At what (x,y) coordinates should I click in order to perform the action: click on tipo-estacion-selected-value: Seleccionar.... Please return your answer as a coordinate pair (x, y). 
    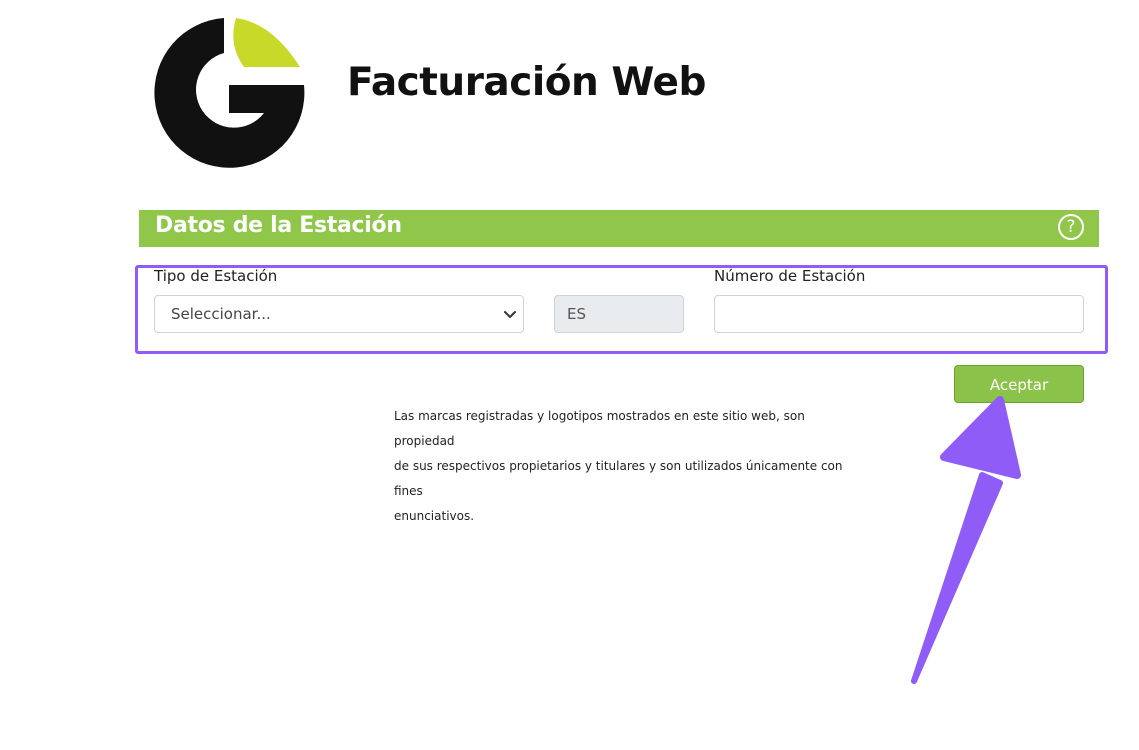
    Looking at the image, I should click on (221, 314).